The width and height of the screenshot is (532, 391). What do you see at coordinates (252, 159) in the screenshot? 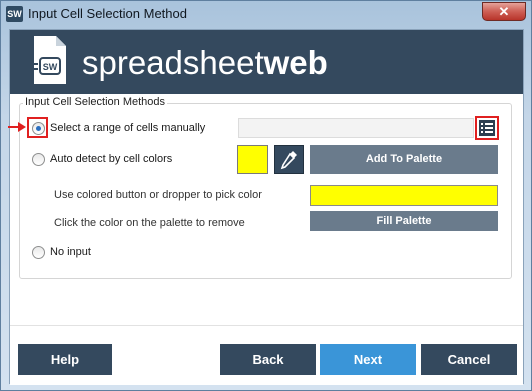
I see `selected-color-swatch` at bounding box center [252, 159].